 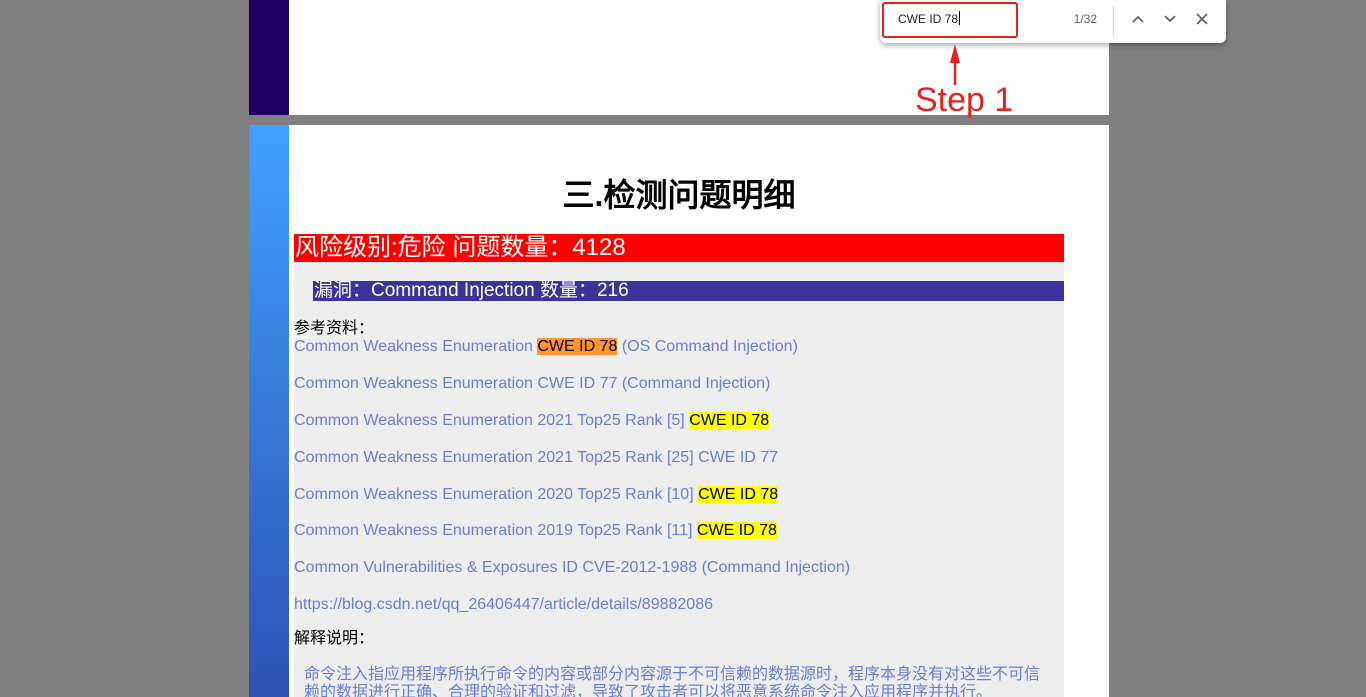 I want to click on find-input-text: CWE ID 78, so click(x=928, y=19).